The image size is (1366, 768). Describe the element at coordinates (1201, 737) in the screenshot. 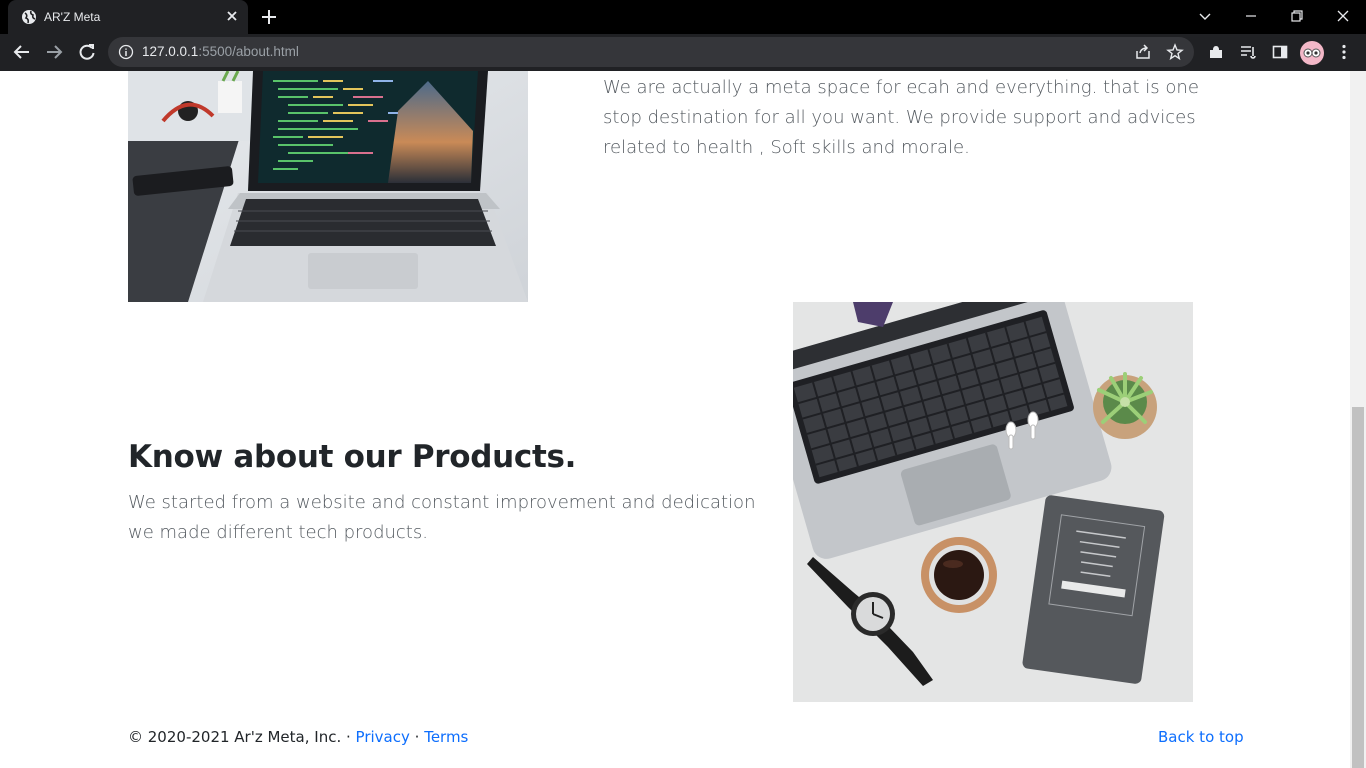

I see `back-to-top-link: Back to top` at that location.